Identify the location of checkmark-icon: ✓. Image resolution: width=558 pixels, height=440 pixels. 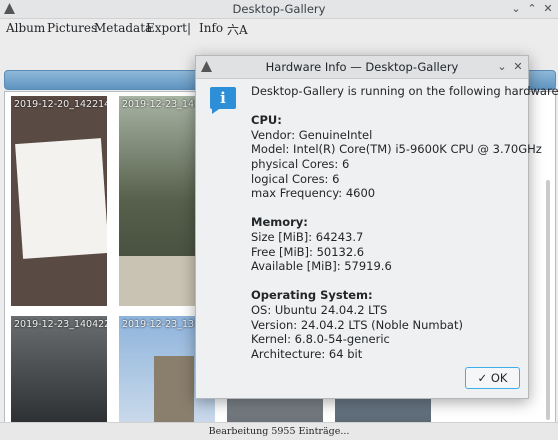
(482, 378).